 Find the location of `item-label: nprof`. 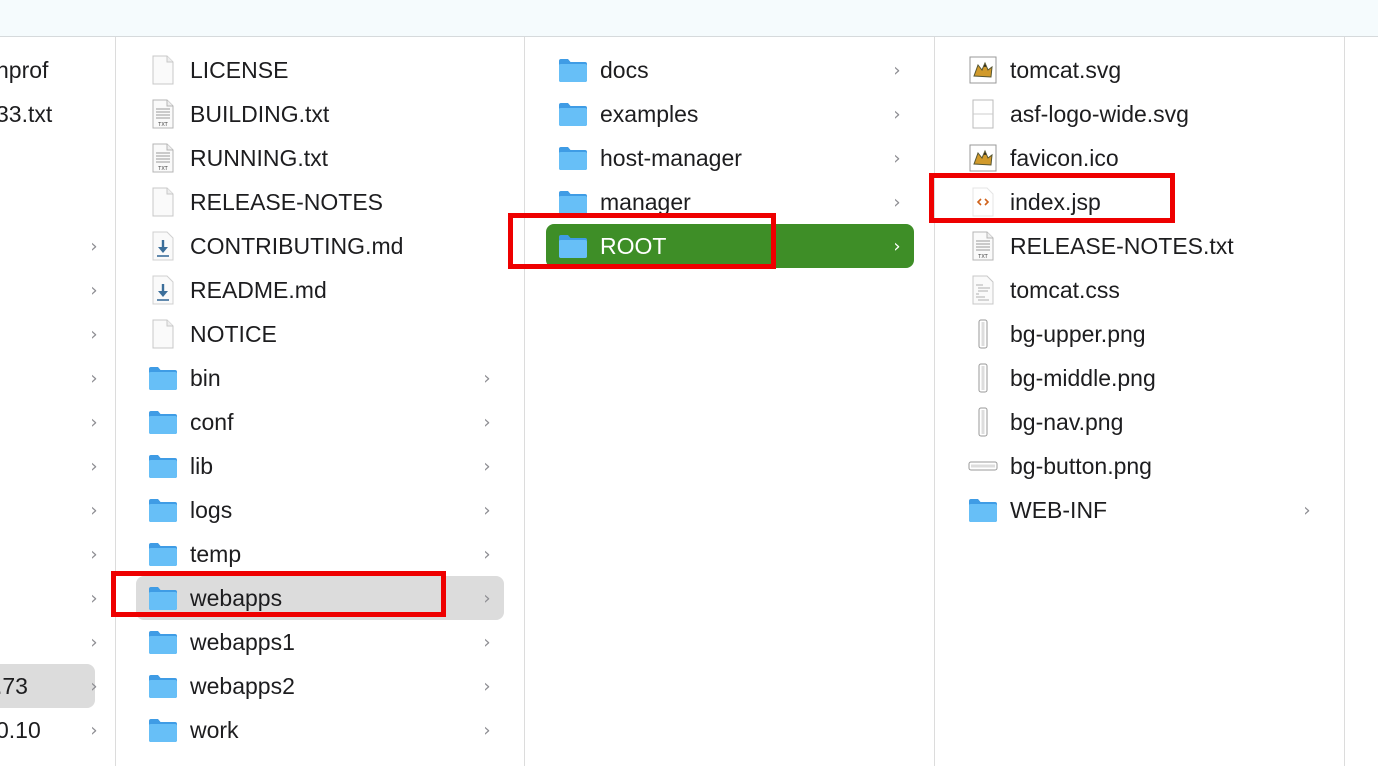

item-label: nprof is located at coordinates (24, 69).